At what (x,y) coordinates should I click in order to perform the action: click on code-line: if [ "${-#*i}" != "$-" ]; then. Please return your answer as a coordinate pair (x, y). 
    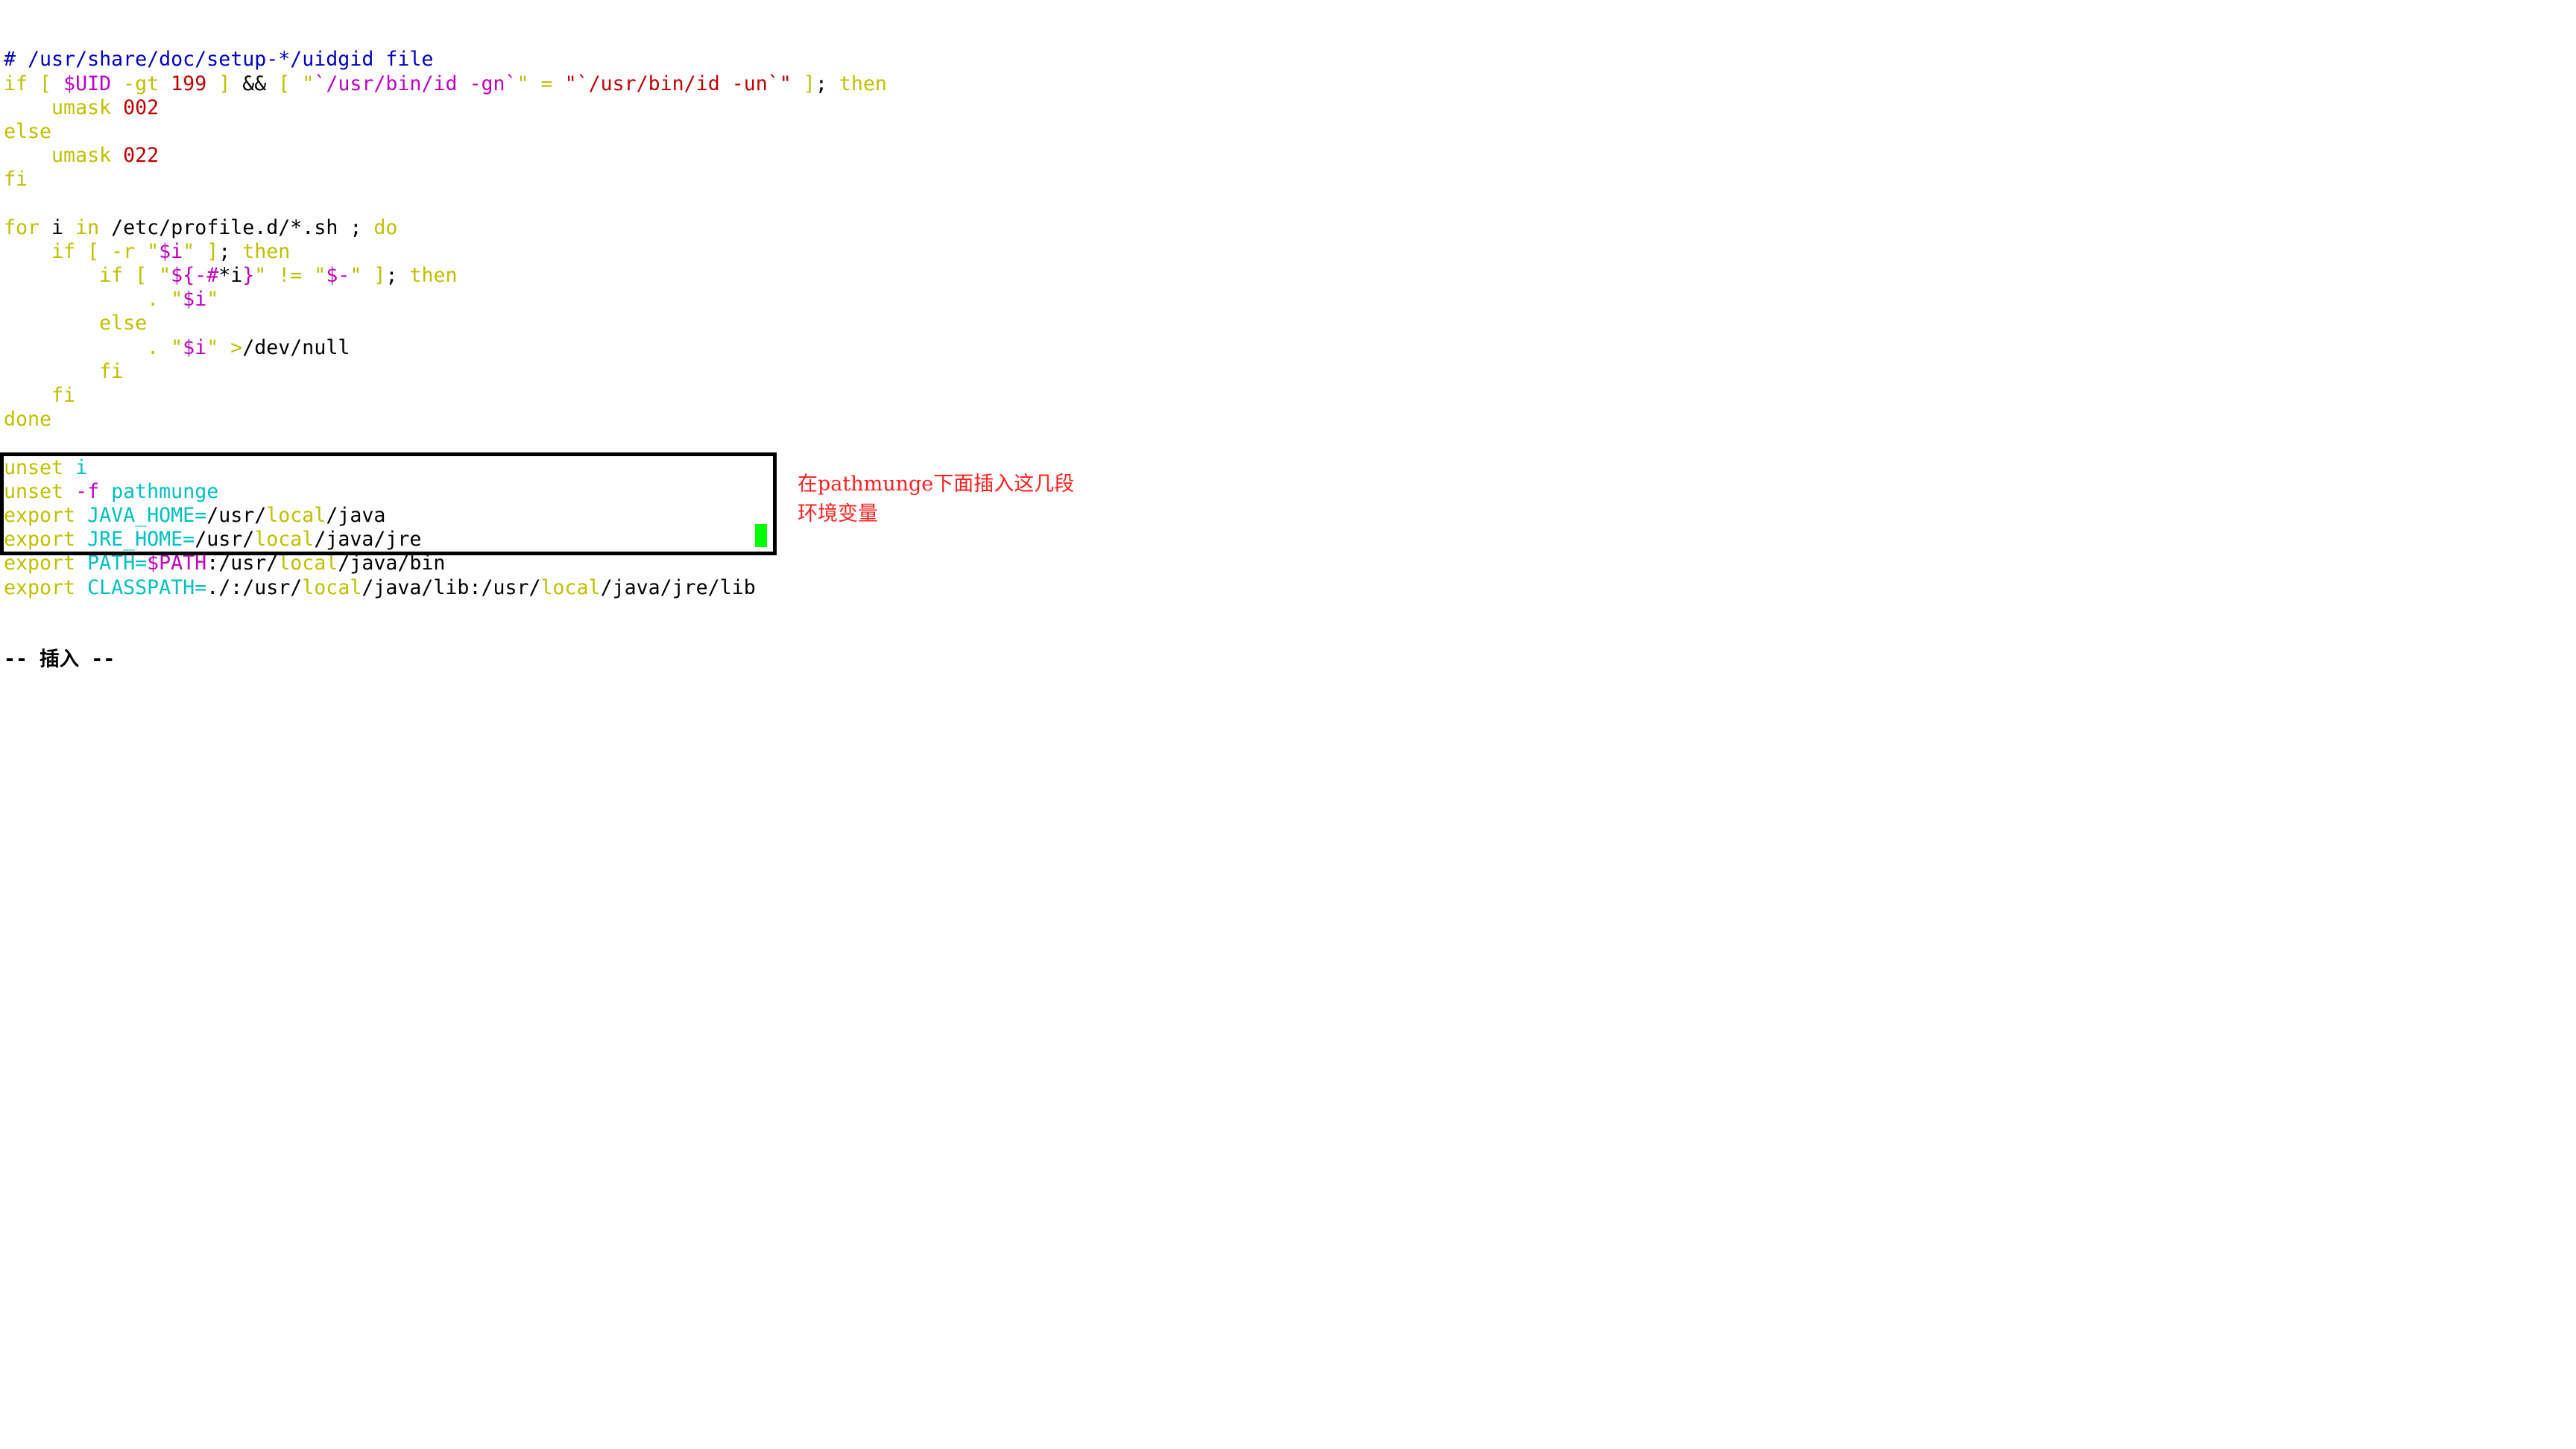
    Looking at the image, I should click on (445, 276).